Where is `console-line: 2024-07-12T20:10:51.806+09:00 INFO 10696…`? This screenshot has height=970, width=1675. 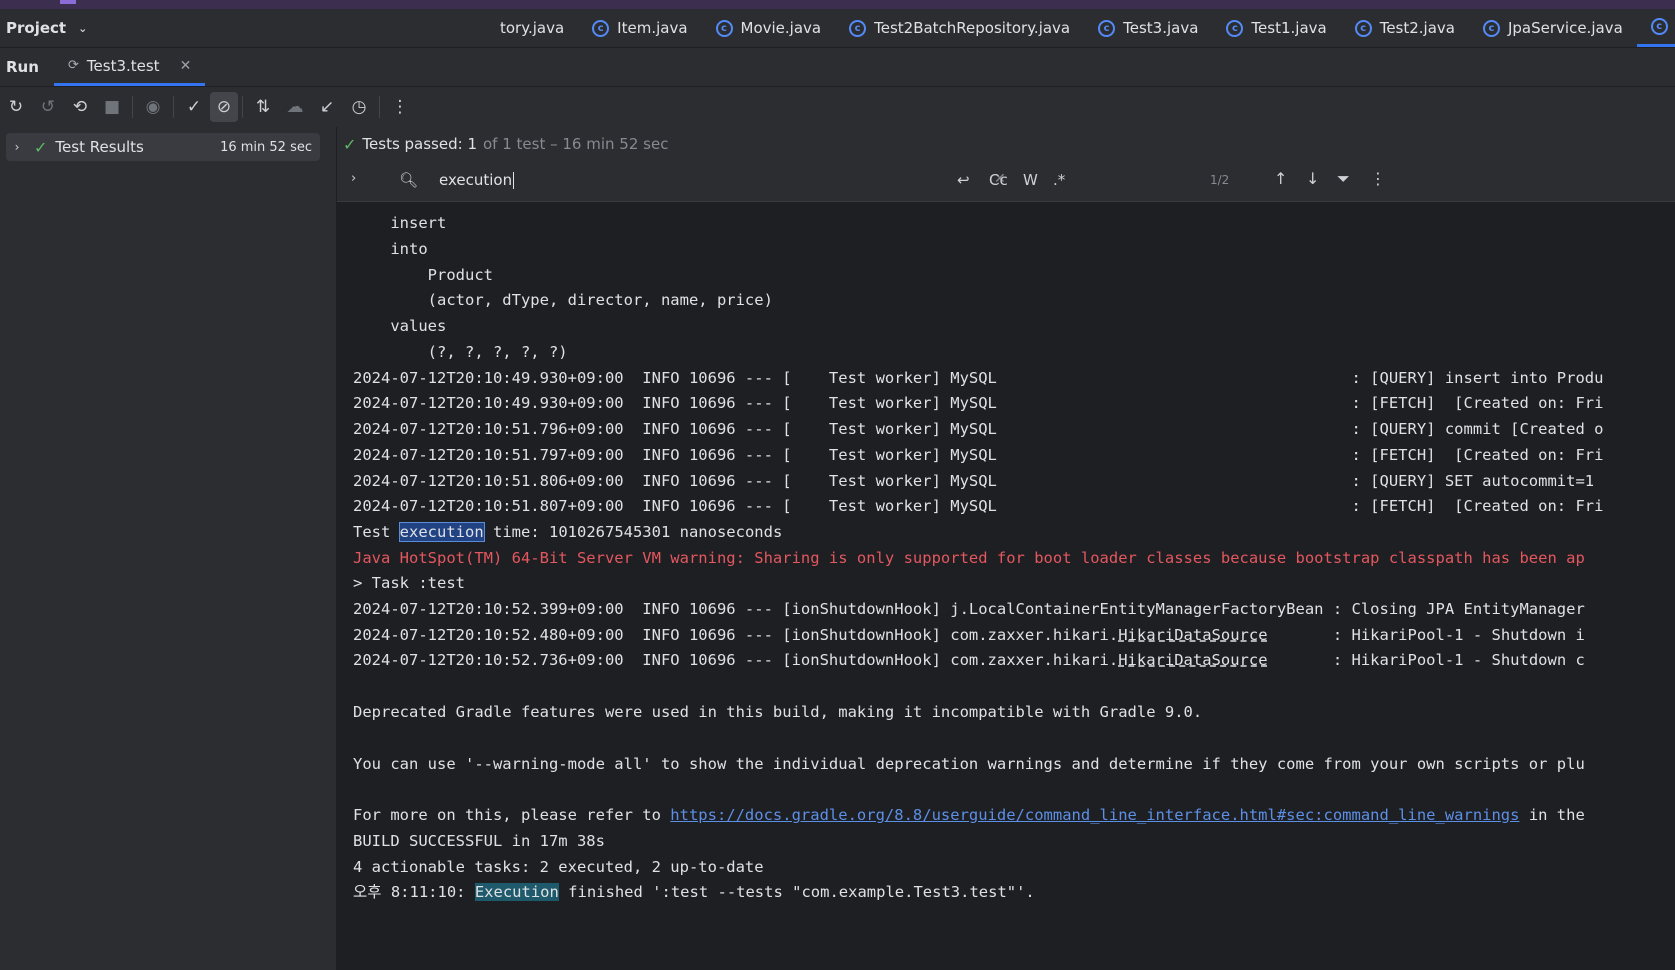 console-line: 2024-07-12T20:10:51.806+09:00 INFO 10696… is located at coordinates (974, 481).